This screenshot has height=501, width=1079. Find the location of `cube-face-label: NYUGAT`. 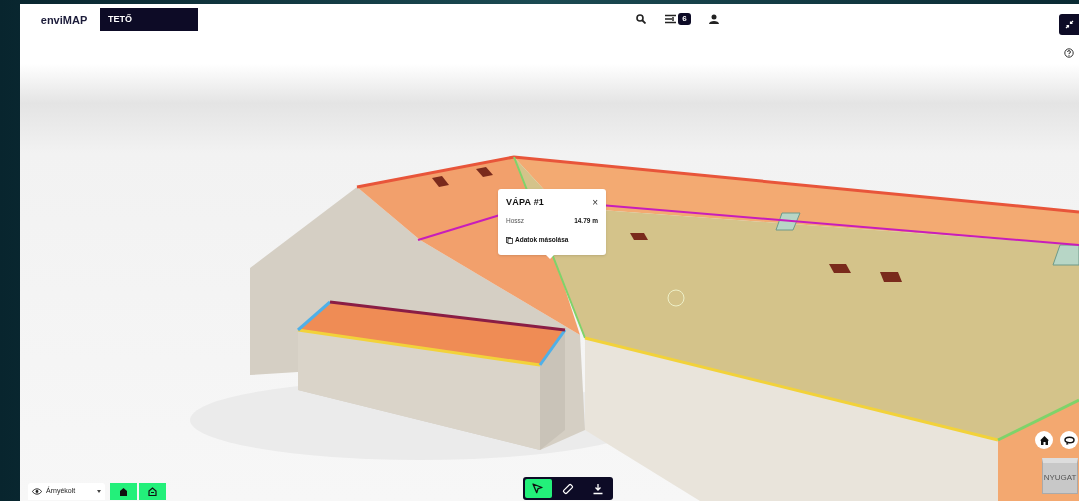

cube-face-label: NYUGAT is located at coordinates (1060, 478).